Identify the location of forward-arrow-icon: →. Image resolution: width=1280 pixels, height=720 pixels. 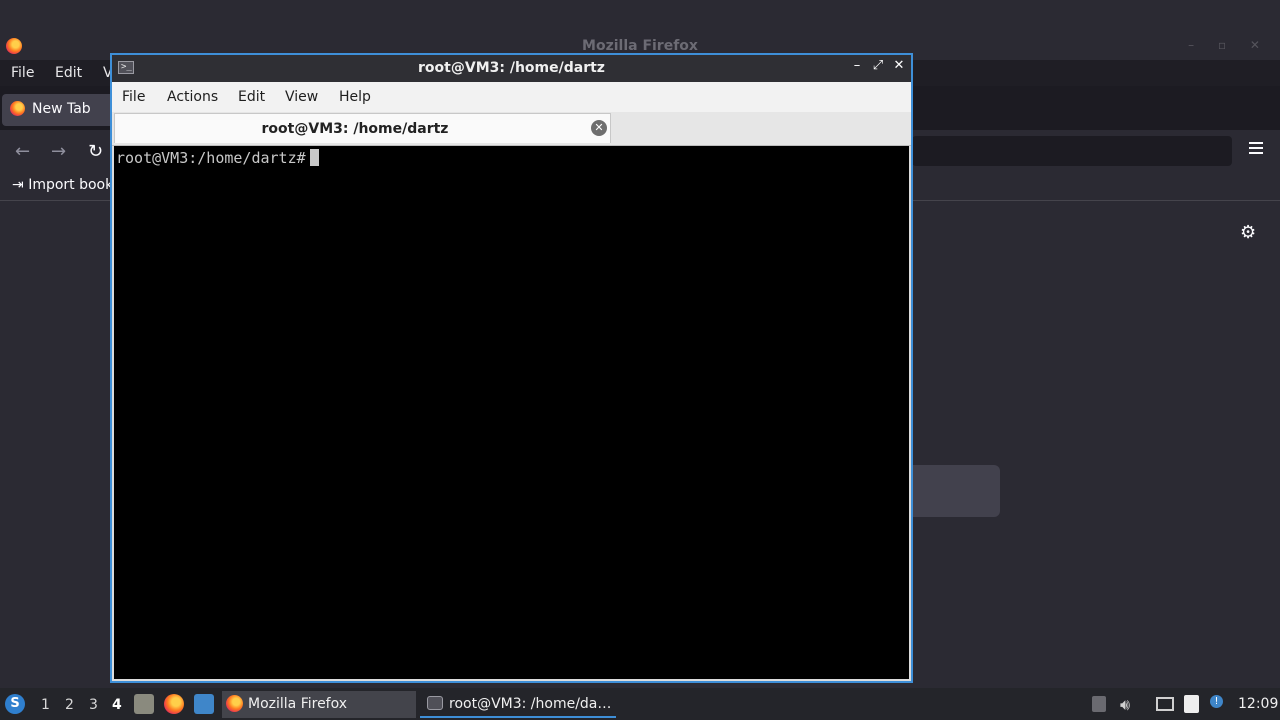
(58, 151).